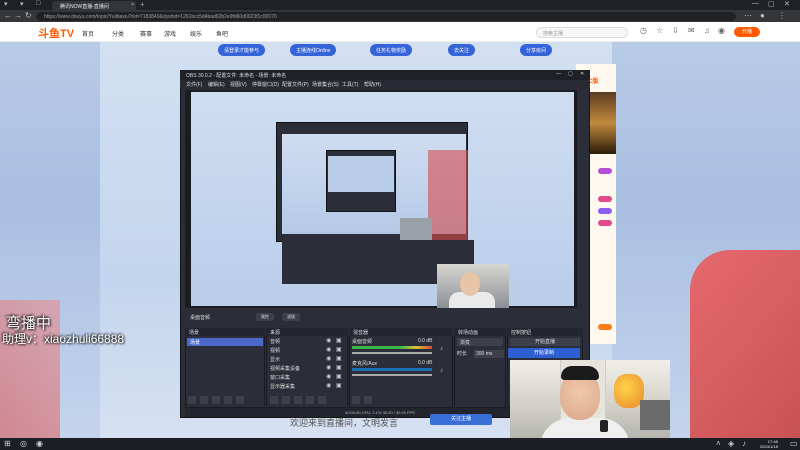 Image resolution: width=800 pixels, height=450 pixels. Describe the element at coordinates (762, 15) in the screenshot. I see `profile-icon: ●` at that location.